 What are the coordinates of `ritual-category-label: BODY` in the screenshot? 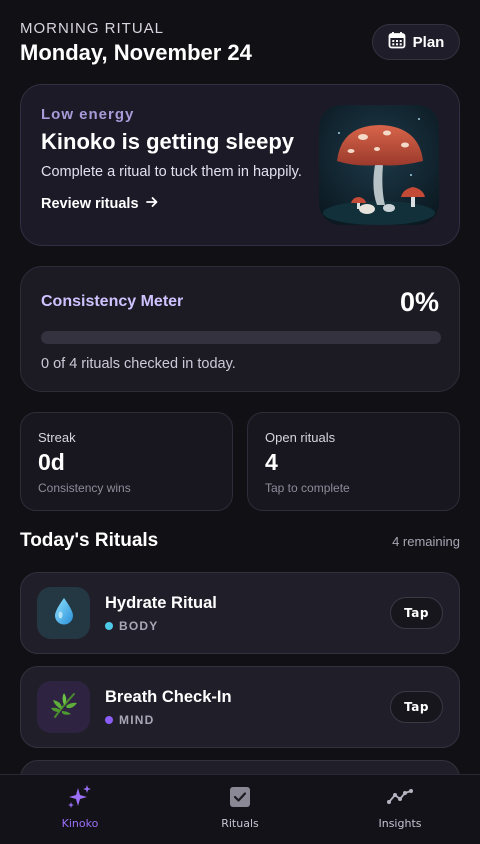 It's located at (139, 626).